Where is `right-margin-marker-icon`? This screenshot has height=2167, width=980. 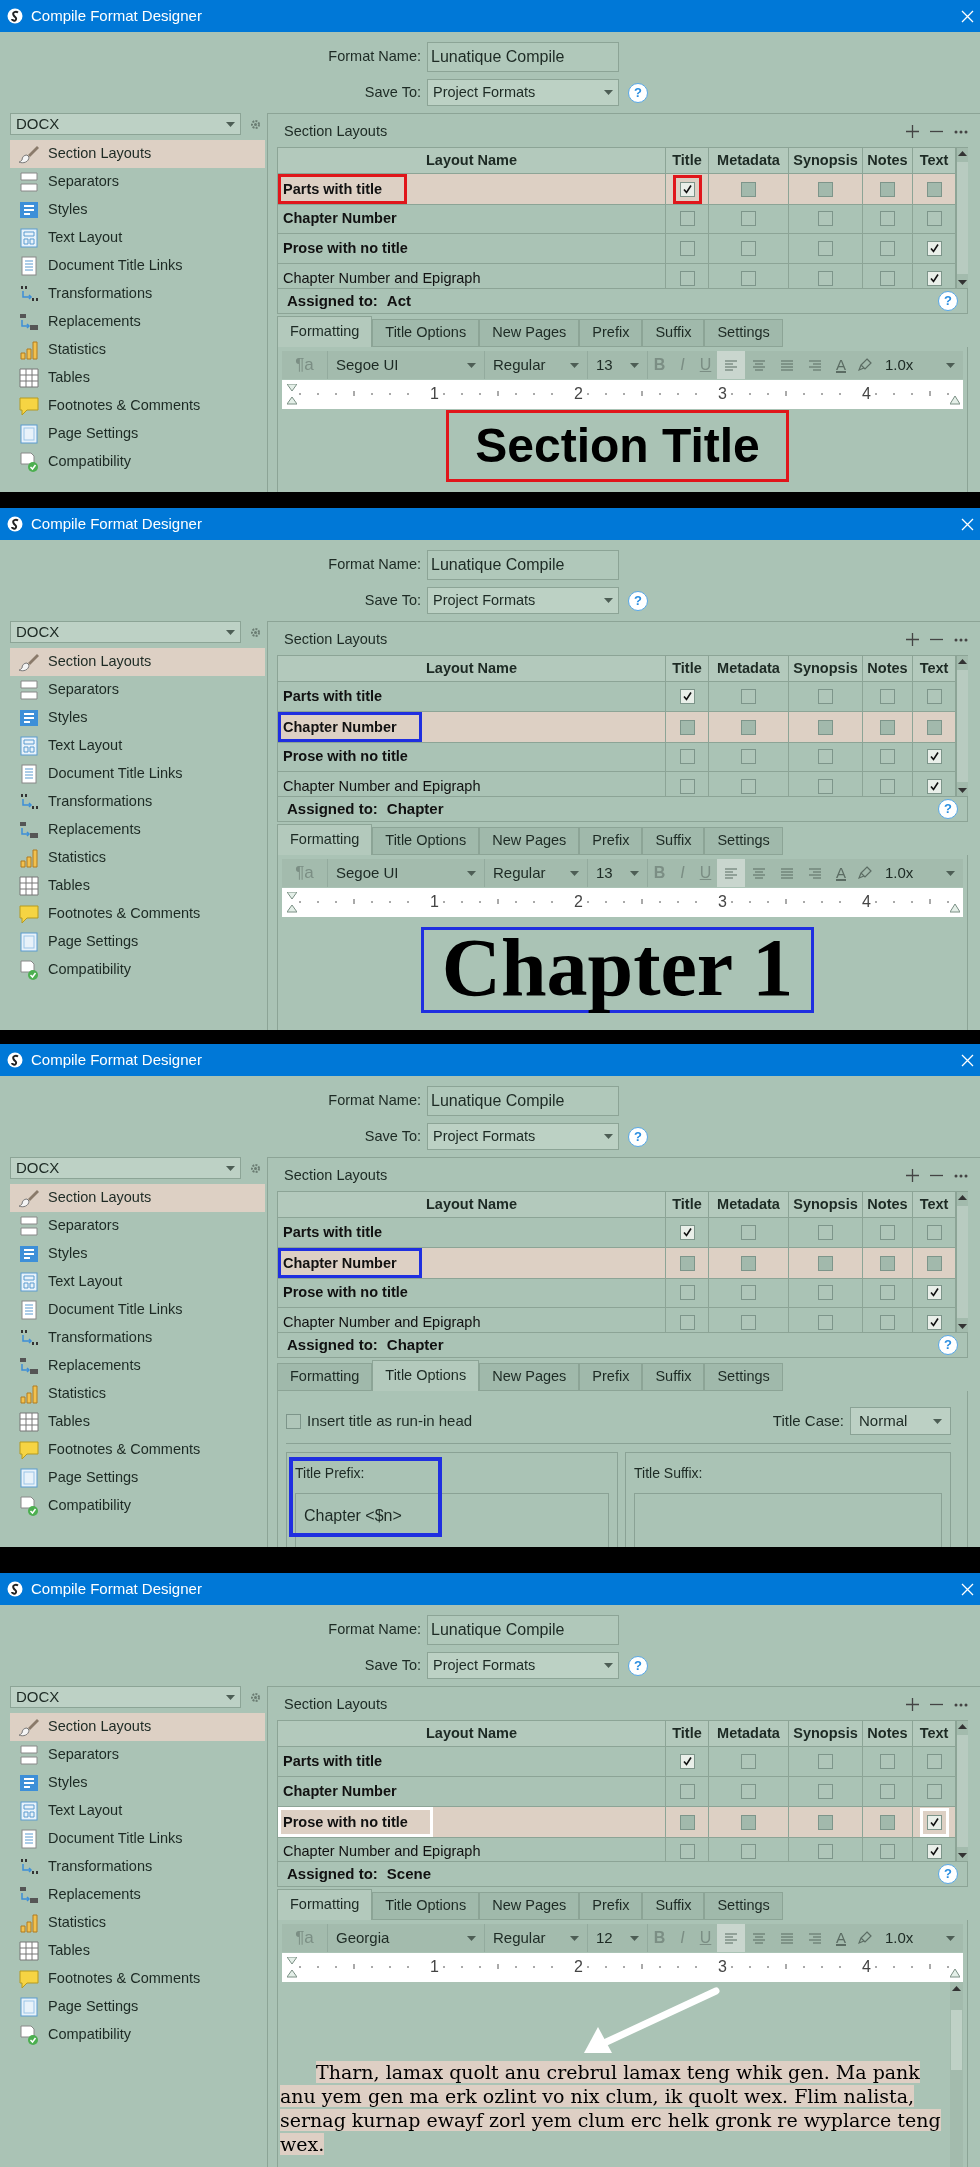
right-margin-marker-icon is located at coordinates (955, 400).